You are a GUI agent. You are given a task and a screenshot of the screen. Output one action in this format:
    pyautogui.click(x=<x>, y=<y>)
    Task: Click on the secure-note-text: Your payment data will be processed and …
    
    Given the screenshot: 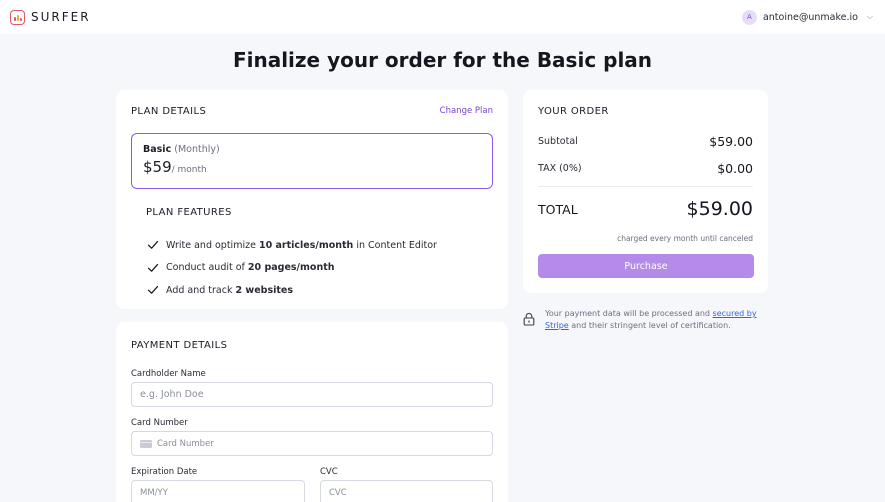 What is the action you would take?
    pyautogui.click(x=651, y=319)
    